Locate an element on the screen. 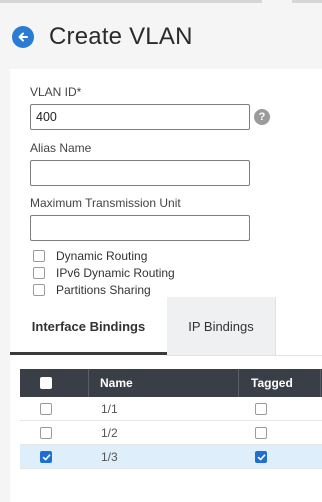  select-all-cell is located at coordinates (46, 383).